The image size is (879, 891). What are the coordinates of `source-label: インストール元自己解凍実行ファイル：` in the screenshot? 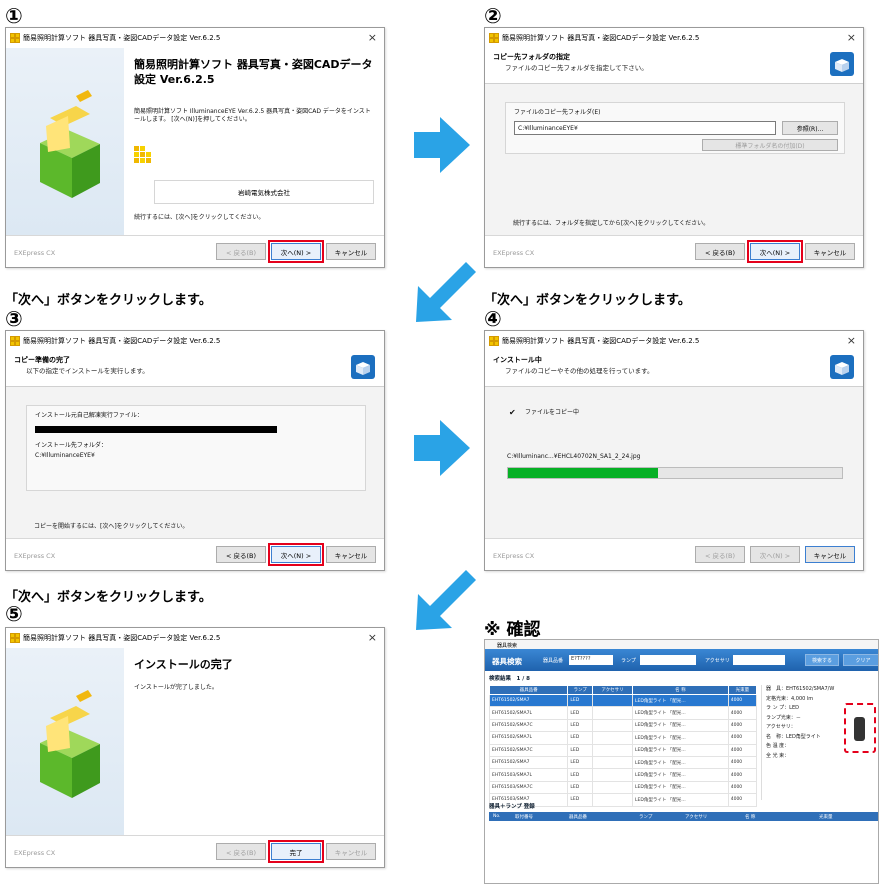 It's located at (89, 415).